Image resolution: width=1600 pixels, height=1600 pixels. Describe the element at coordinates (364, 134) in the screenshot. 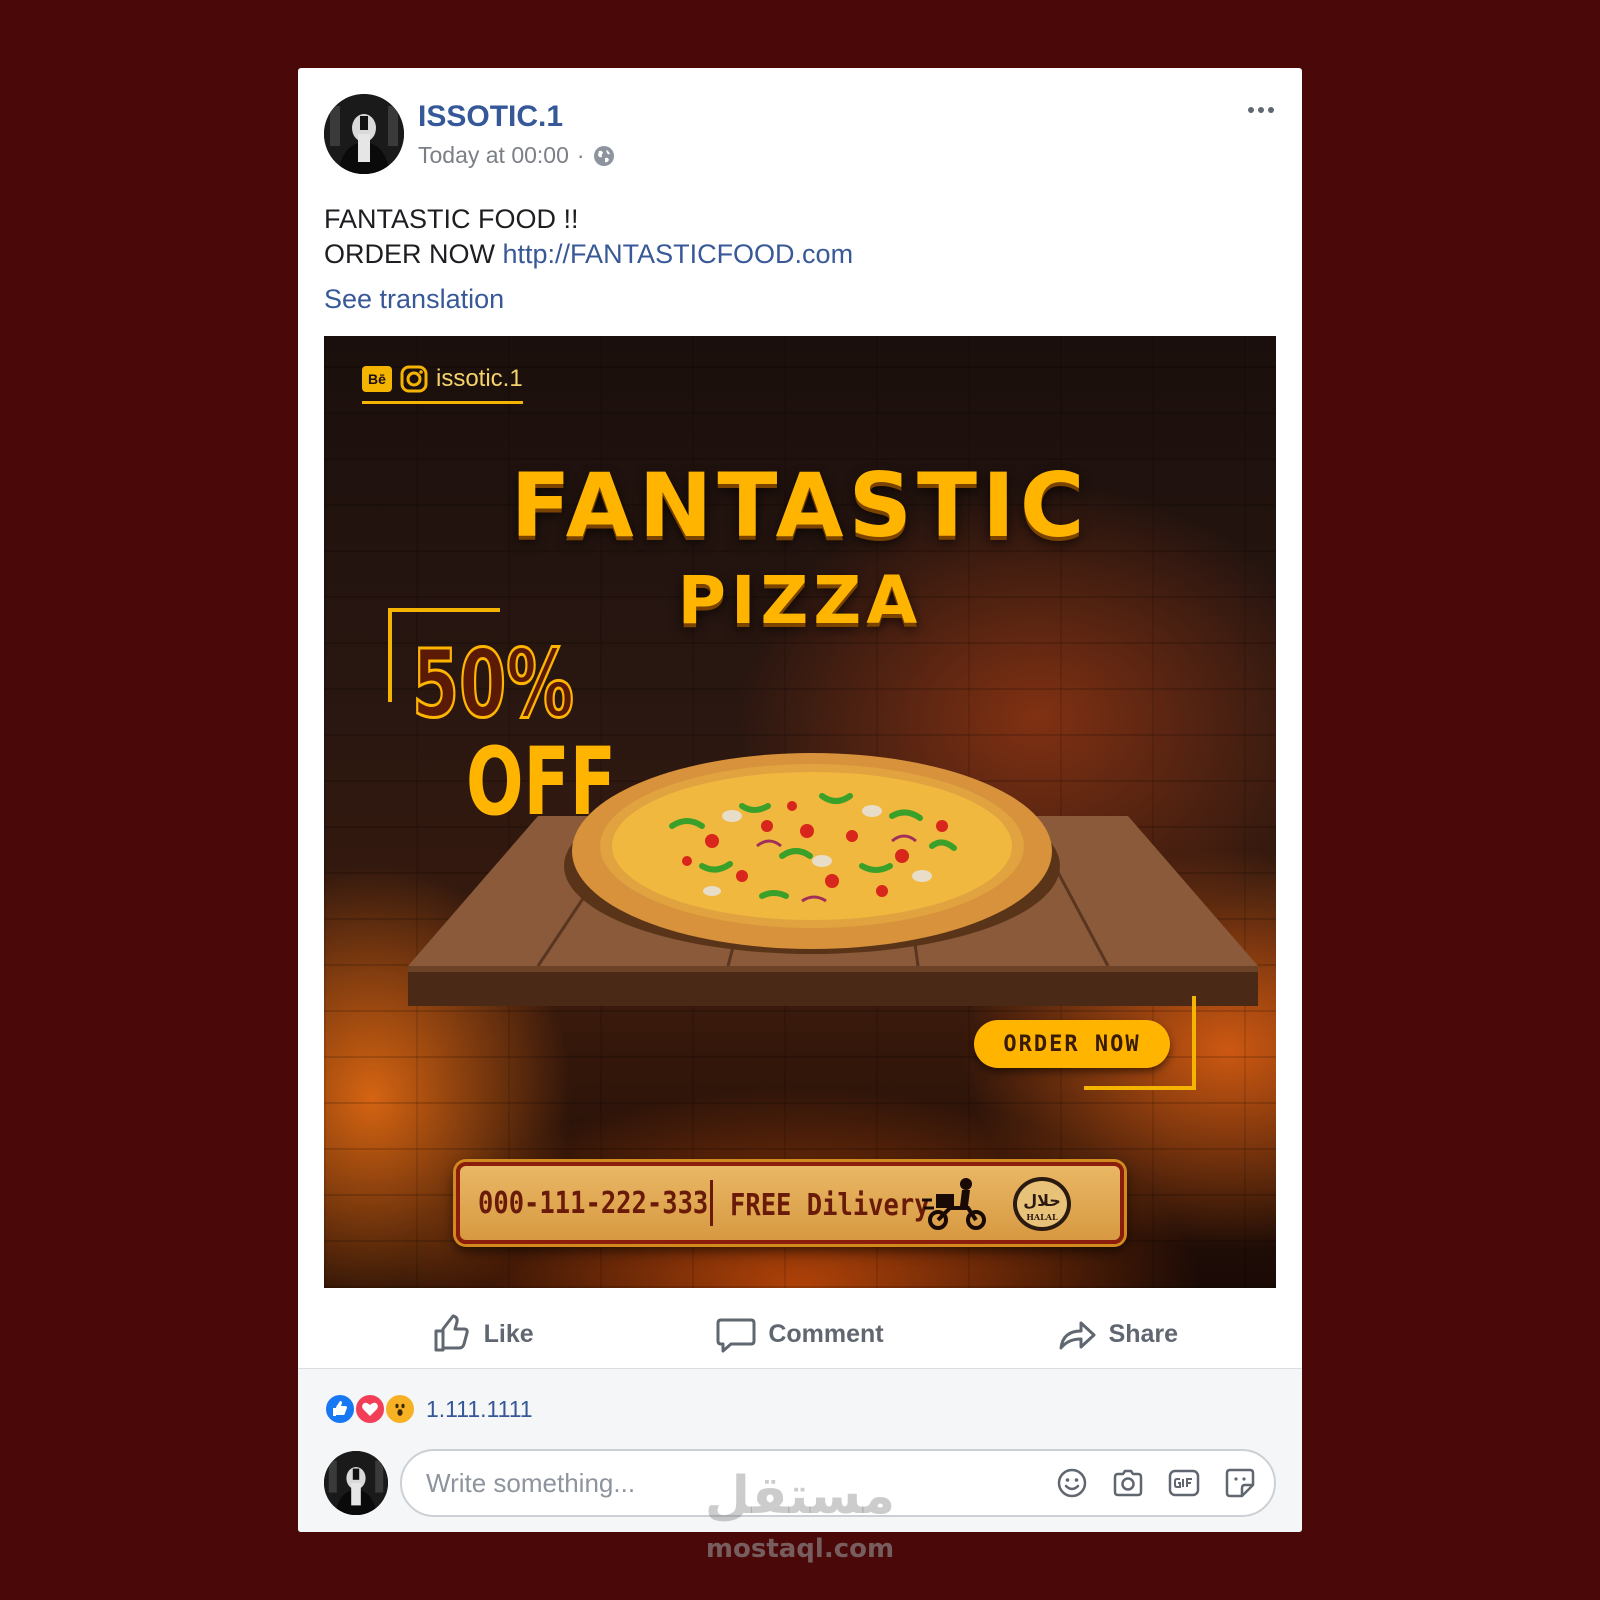

I see `author-avatar` at that location.